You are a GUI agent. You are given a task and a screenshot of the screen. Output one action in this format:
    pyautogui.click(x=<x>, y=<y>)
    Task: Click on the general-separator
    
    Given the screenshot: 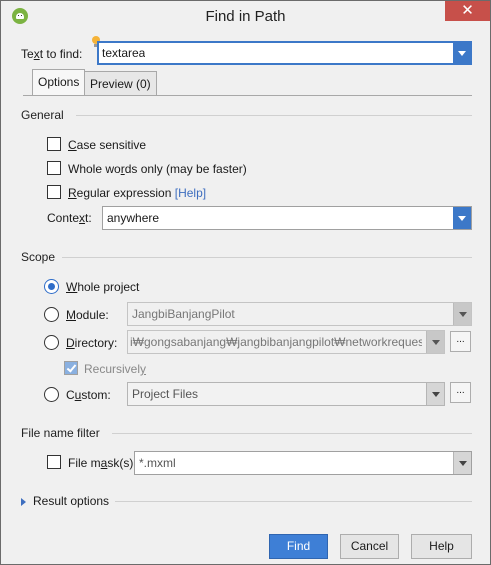 What is the action you would take?
    pyautogui.click(x=274, y=115)
    